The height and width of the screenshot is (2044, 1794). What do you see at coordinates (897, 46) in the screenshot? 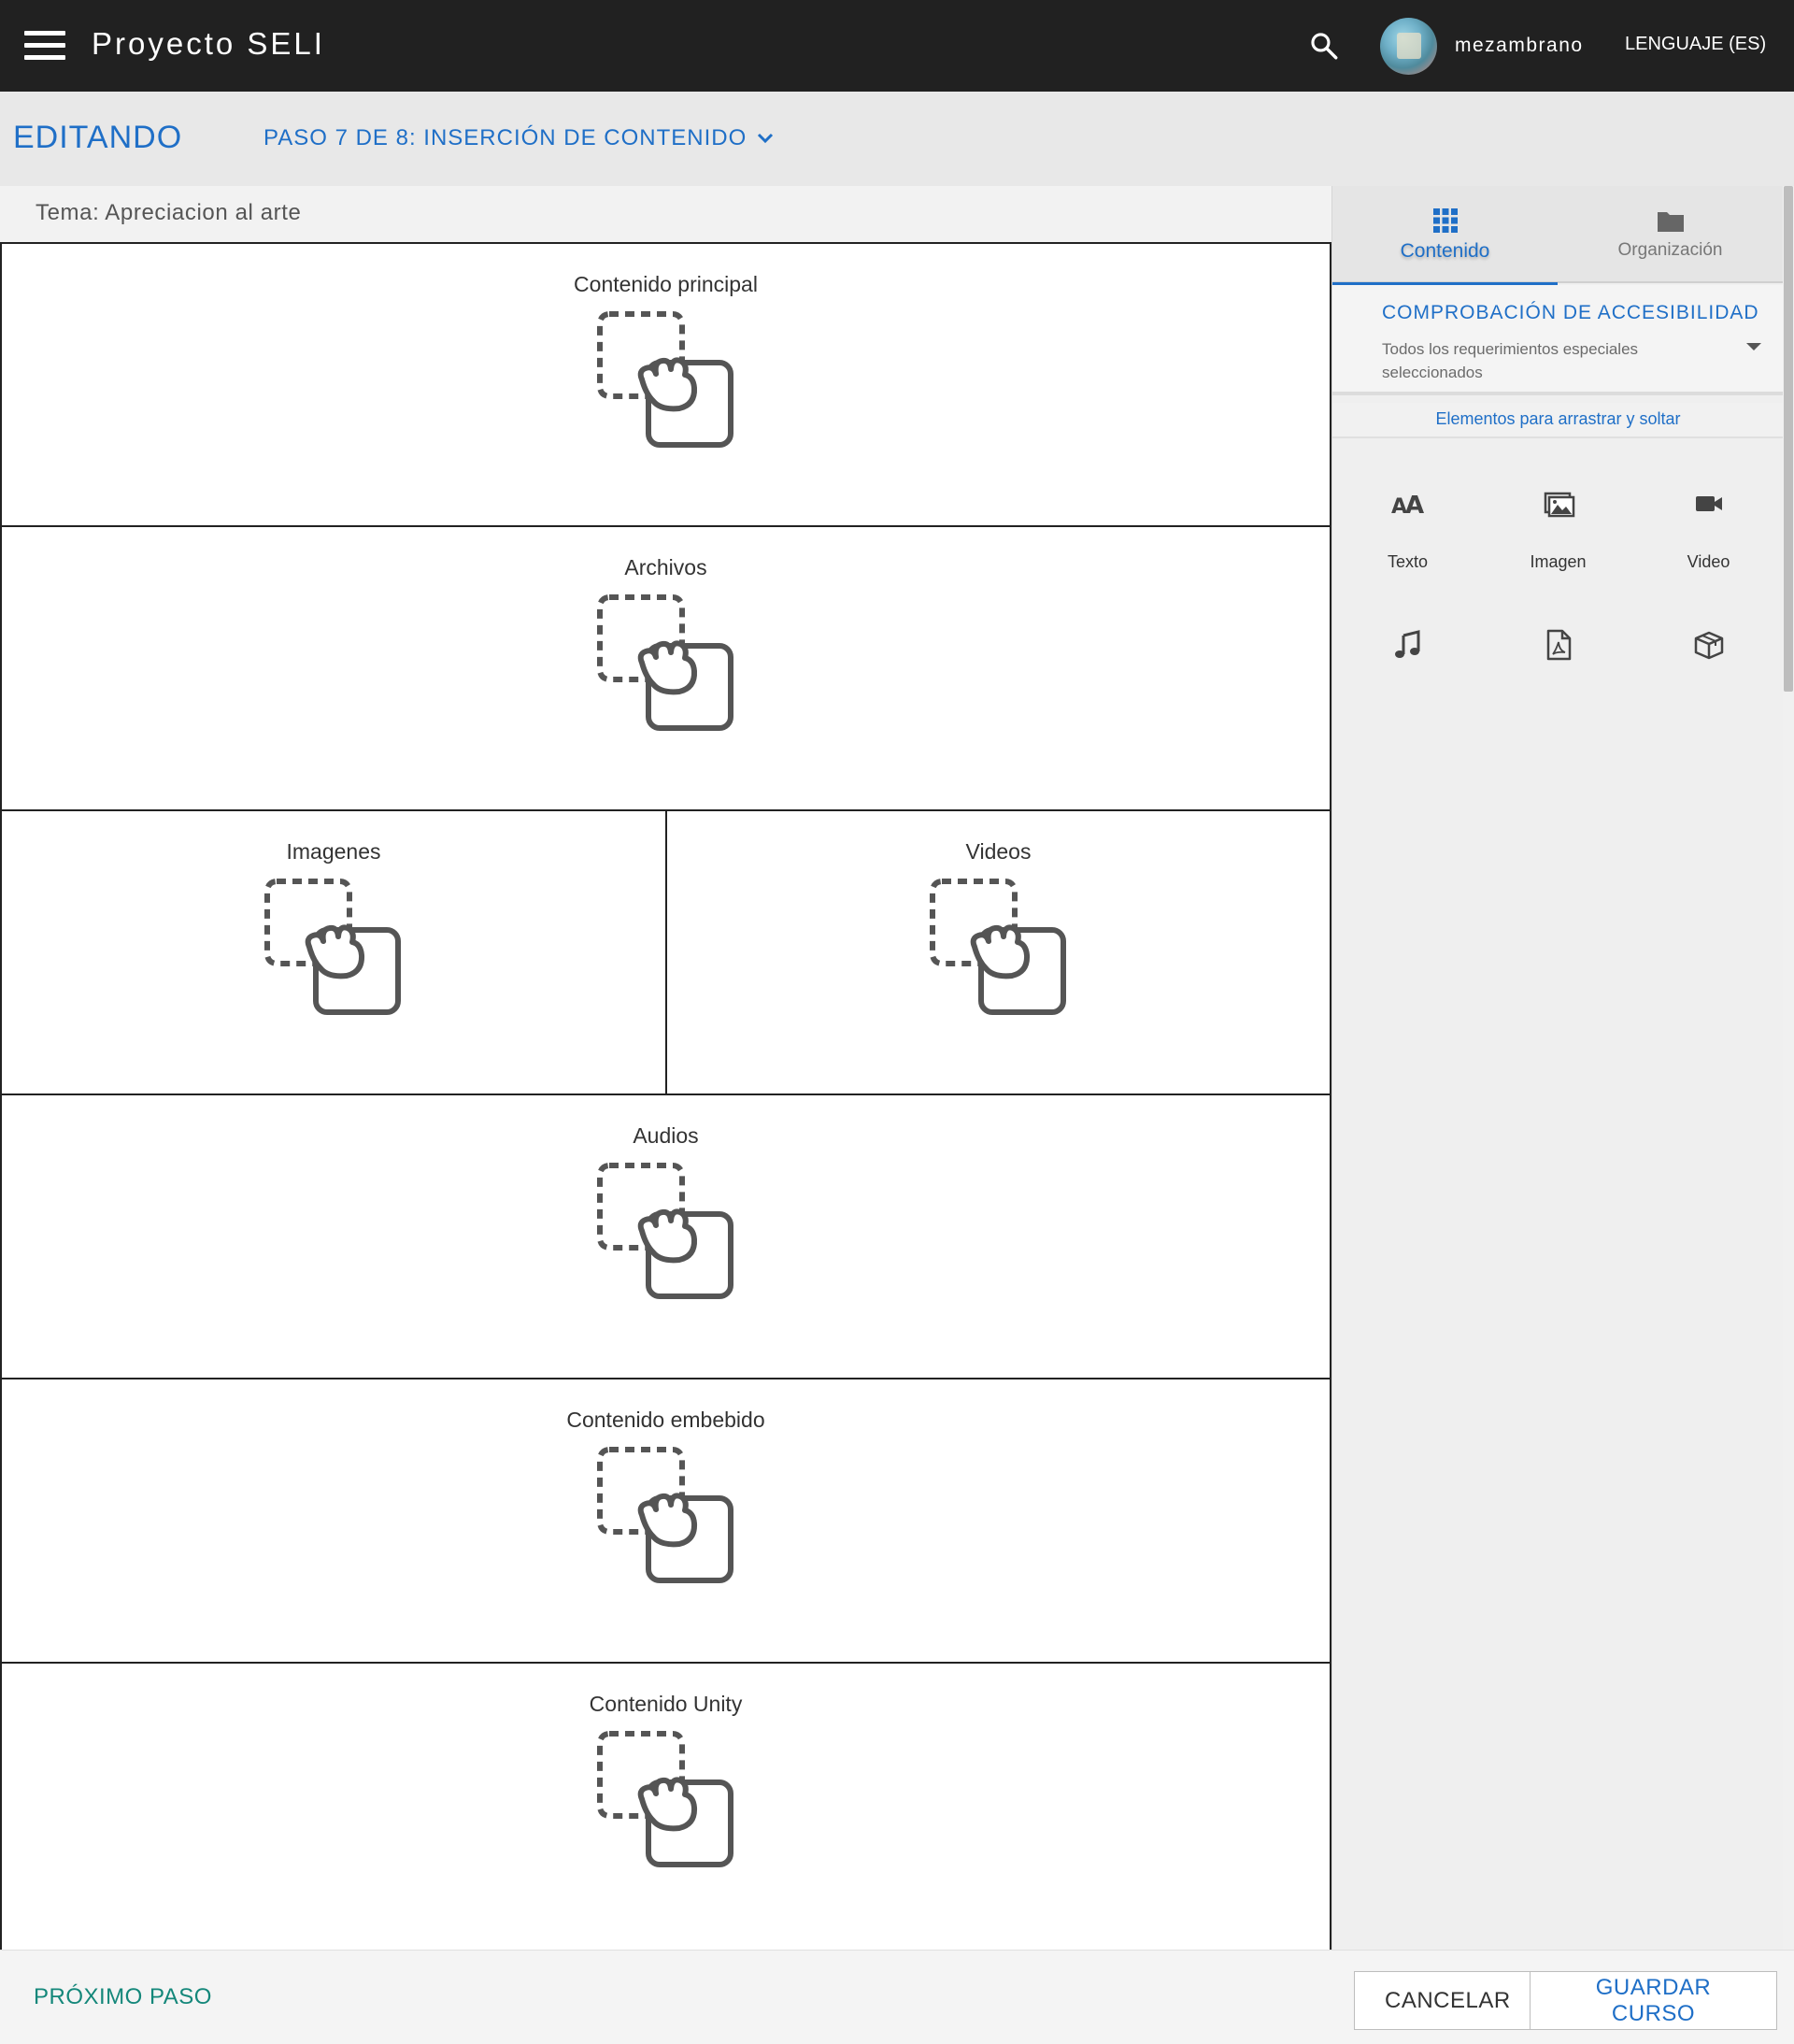
I see `app-bar: Proyecto SELI mezambrano LENGUAJE (ES)` at bounding box center [897, 46].